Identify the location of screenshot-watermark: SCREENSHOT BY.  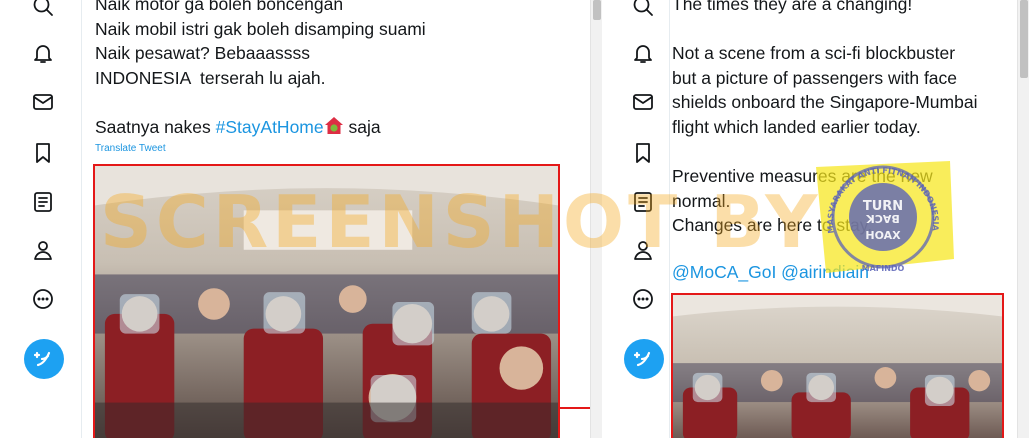
(461, 222).